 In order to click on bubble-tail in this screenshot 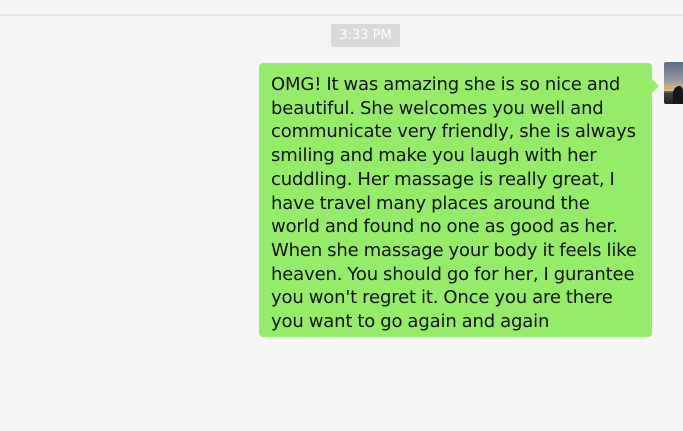, I will do `click(655, 86)`.